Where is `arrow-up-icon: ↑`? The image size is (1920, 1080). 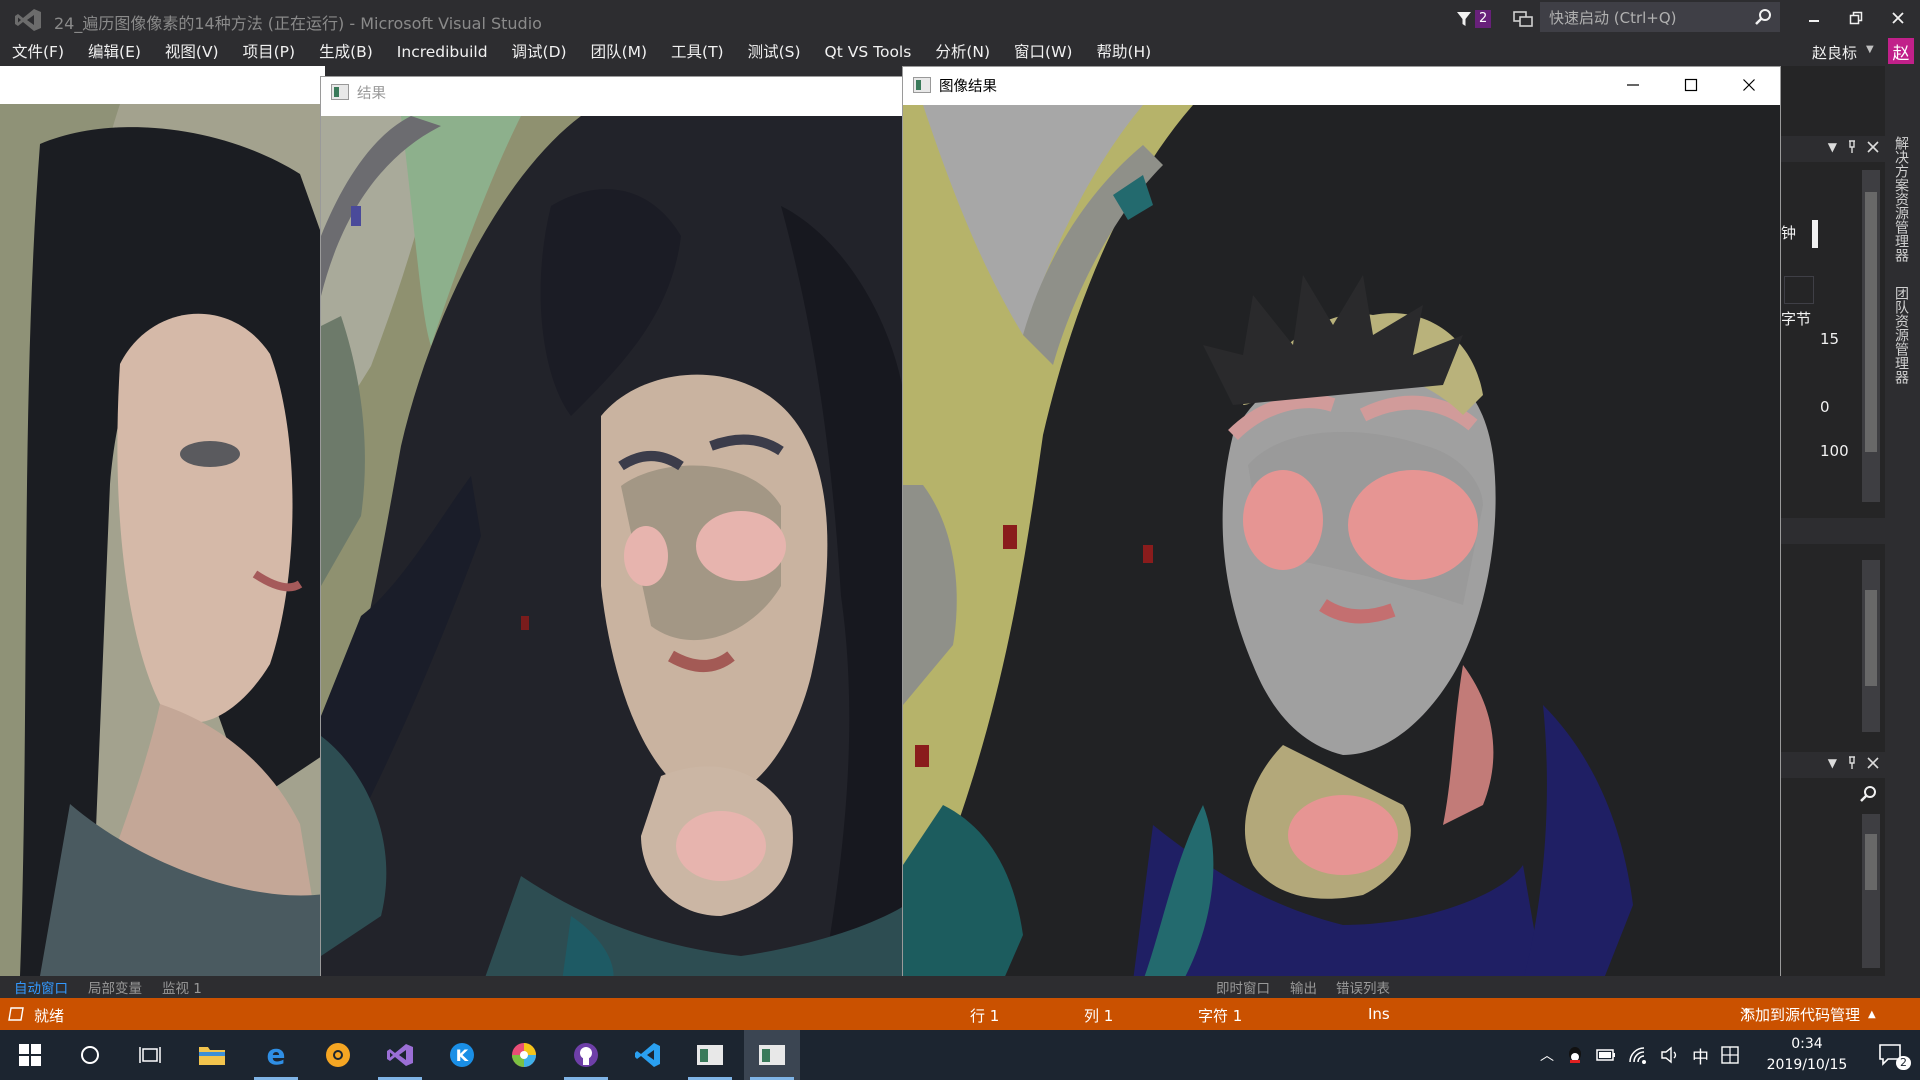 arrow-up-icon: ↑ is located at coordinates (1746, 1014).